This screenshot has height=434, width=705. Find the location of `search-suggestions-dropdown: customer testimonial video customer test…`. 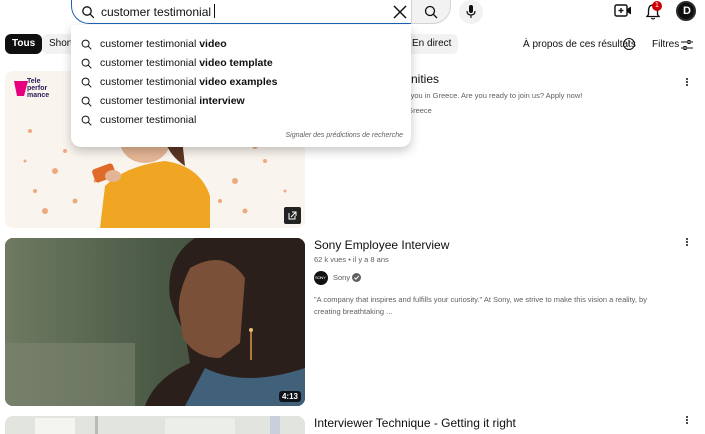

search-suggestions-dropdown: customer testimonial video customer test… is located at coordinates (241, 86).